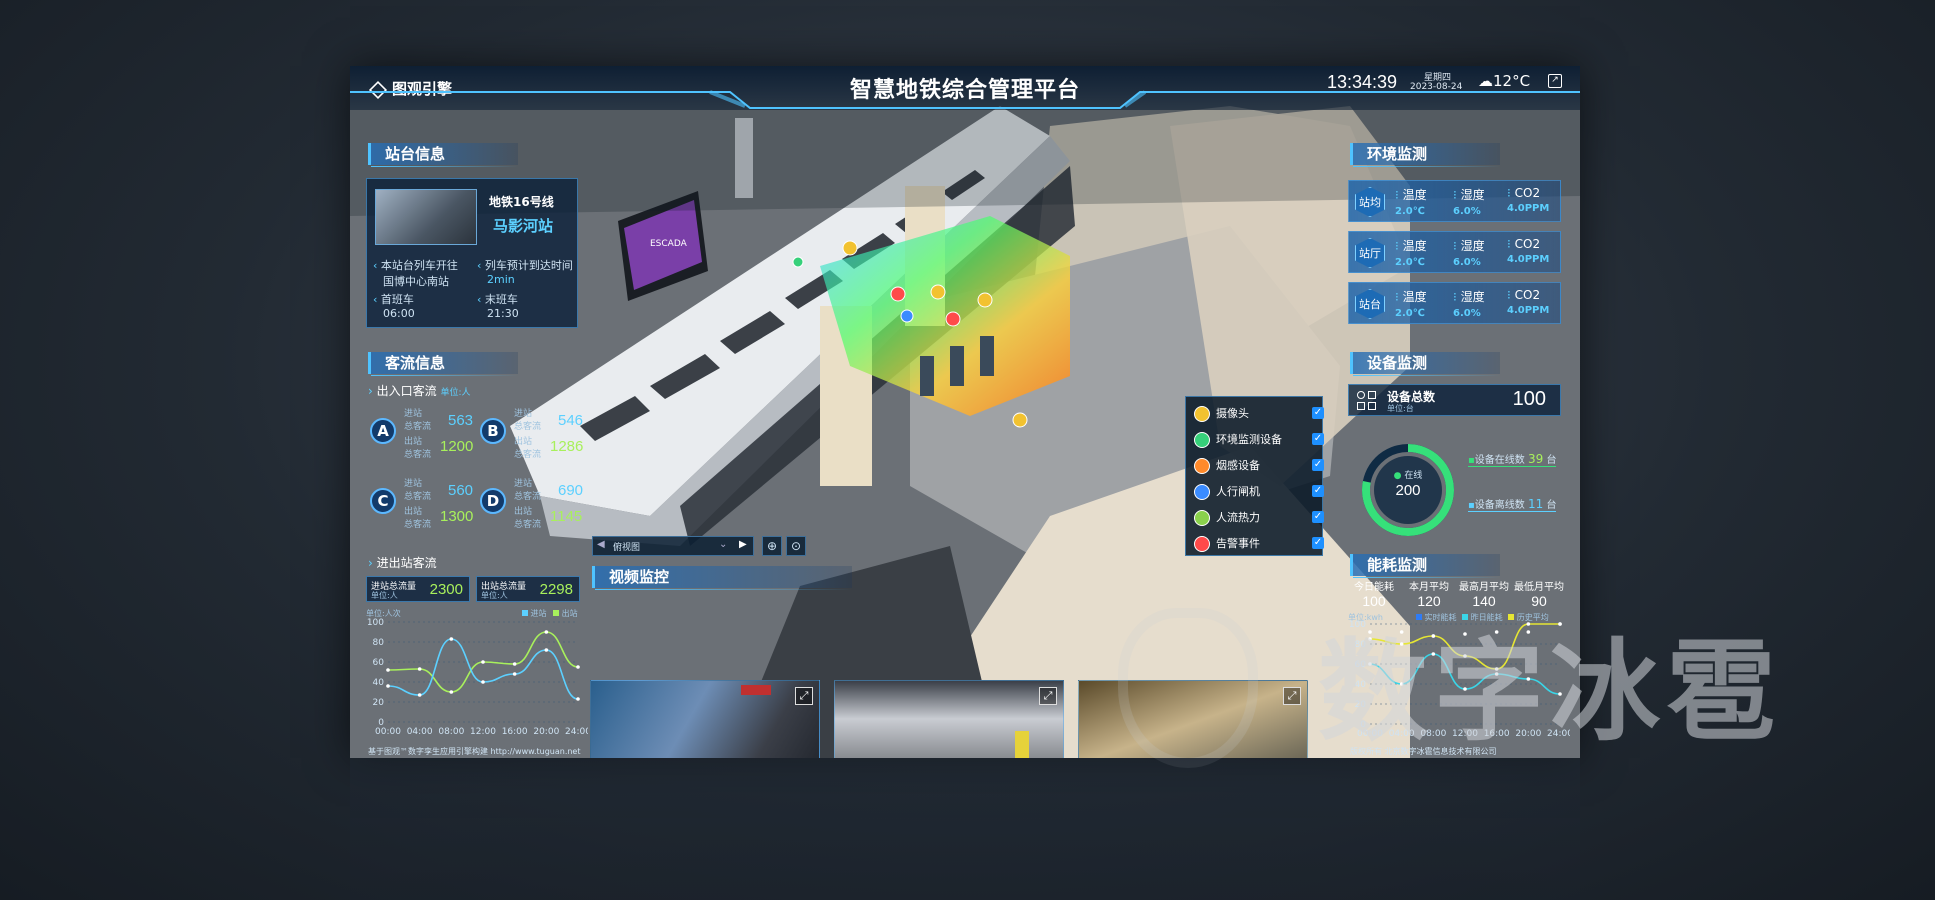 This screenshot has height=900, width=1935. Describe the element at coordinates (1232, 413) in the screenshot. I see `layer-label: 摄像头` at that location.